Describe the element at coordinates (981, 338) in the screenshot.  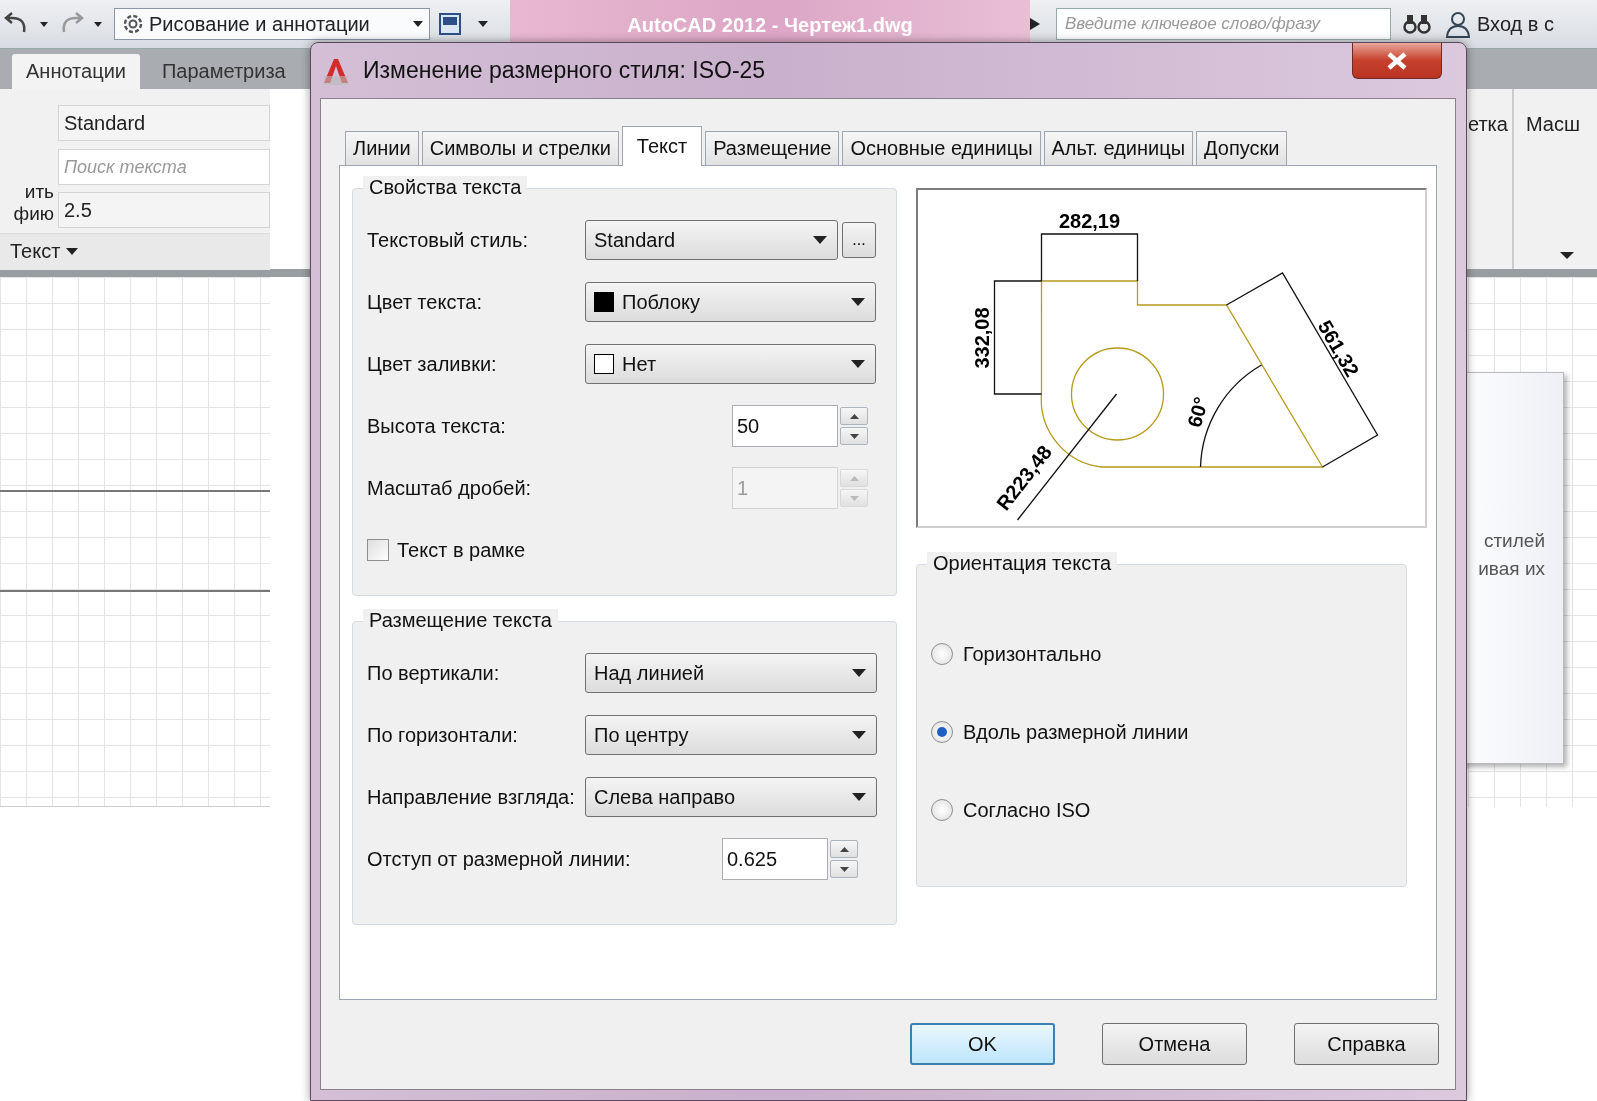
I see `dimension-label: 332,08` at that location.